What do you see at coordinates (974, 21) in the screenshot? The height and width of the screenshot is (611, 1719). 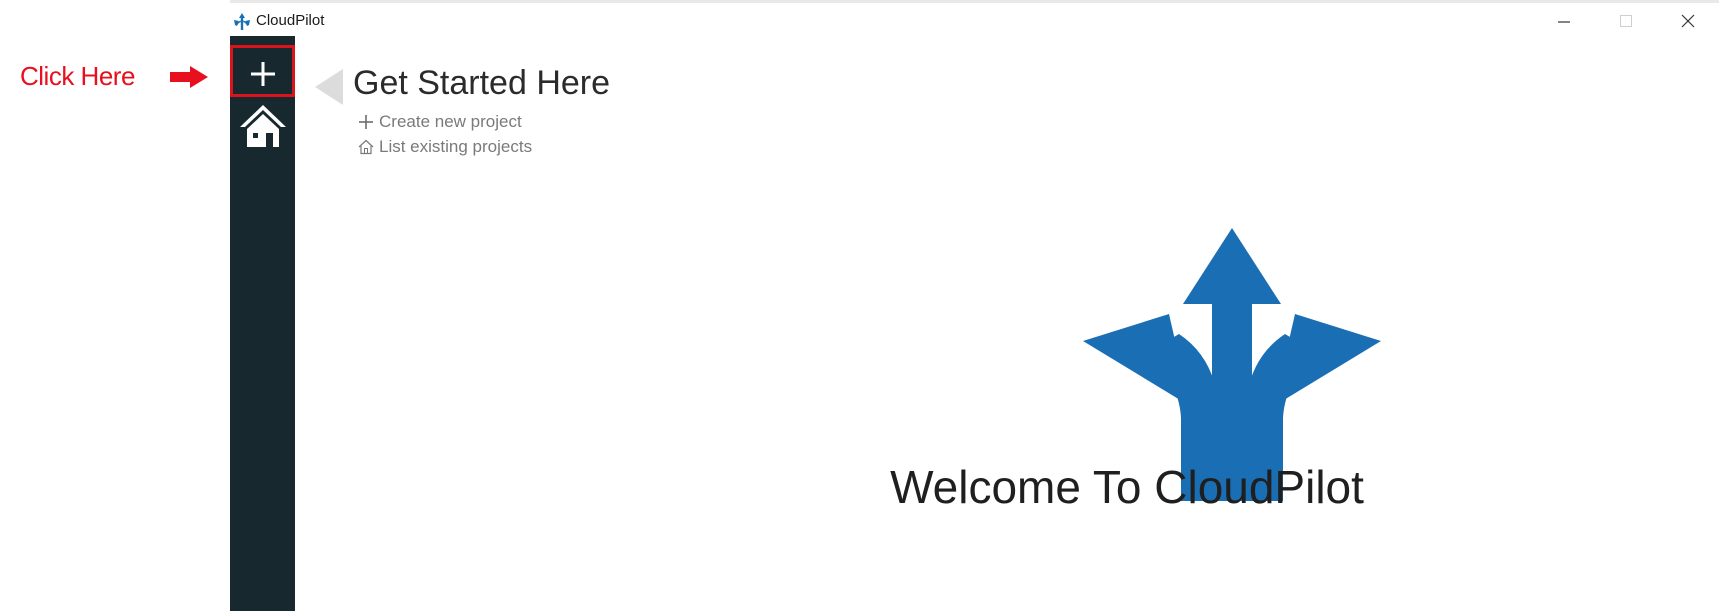 I see `title-bar: CloudPilot` at bounding box center [974, 21].